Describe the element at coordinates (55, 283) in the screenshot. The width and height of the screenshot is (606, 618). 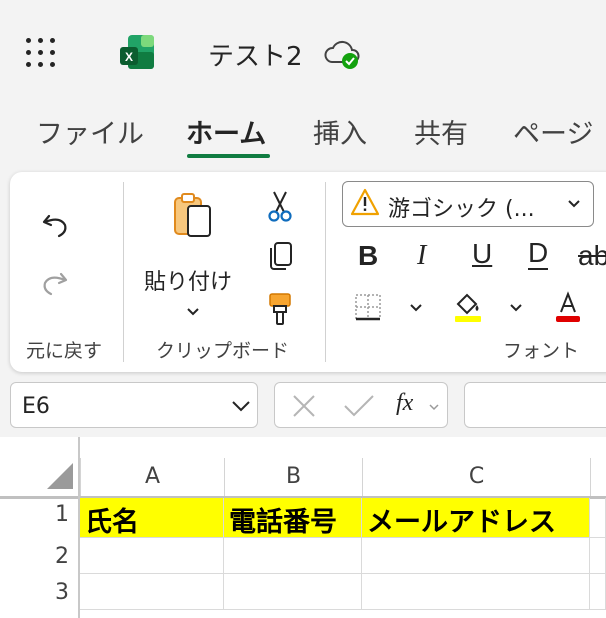
I see `redo-icon` at that location.